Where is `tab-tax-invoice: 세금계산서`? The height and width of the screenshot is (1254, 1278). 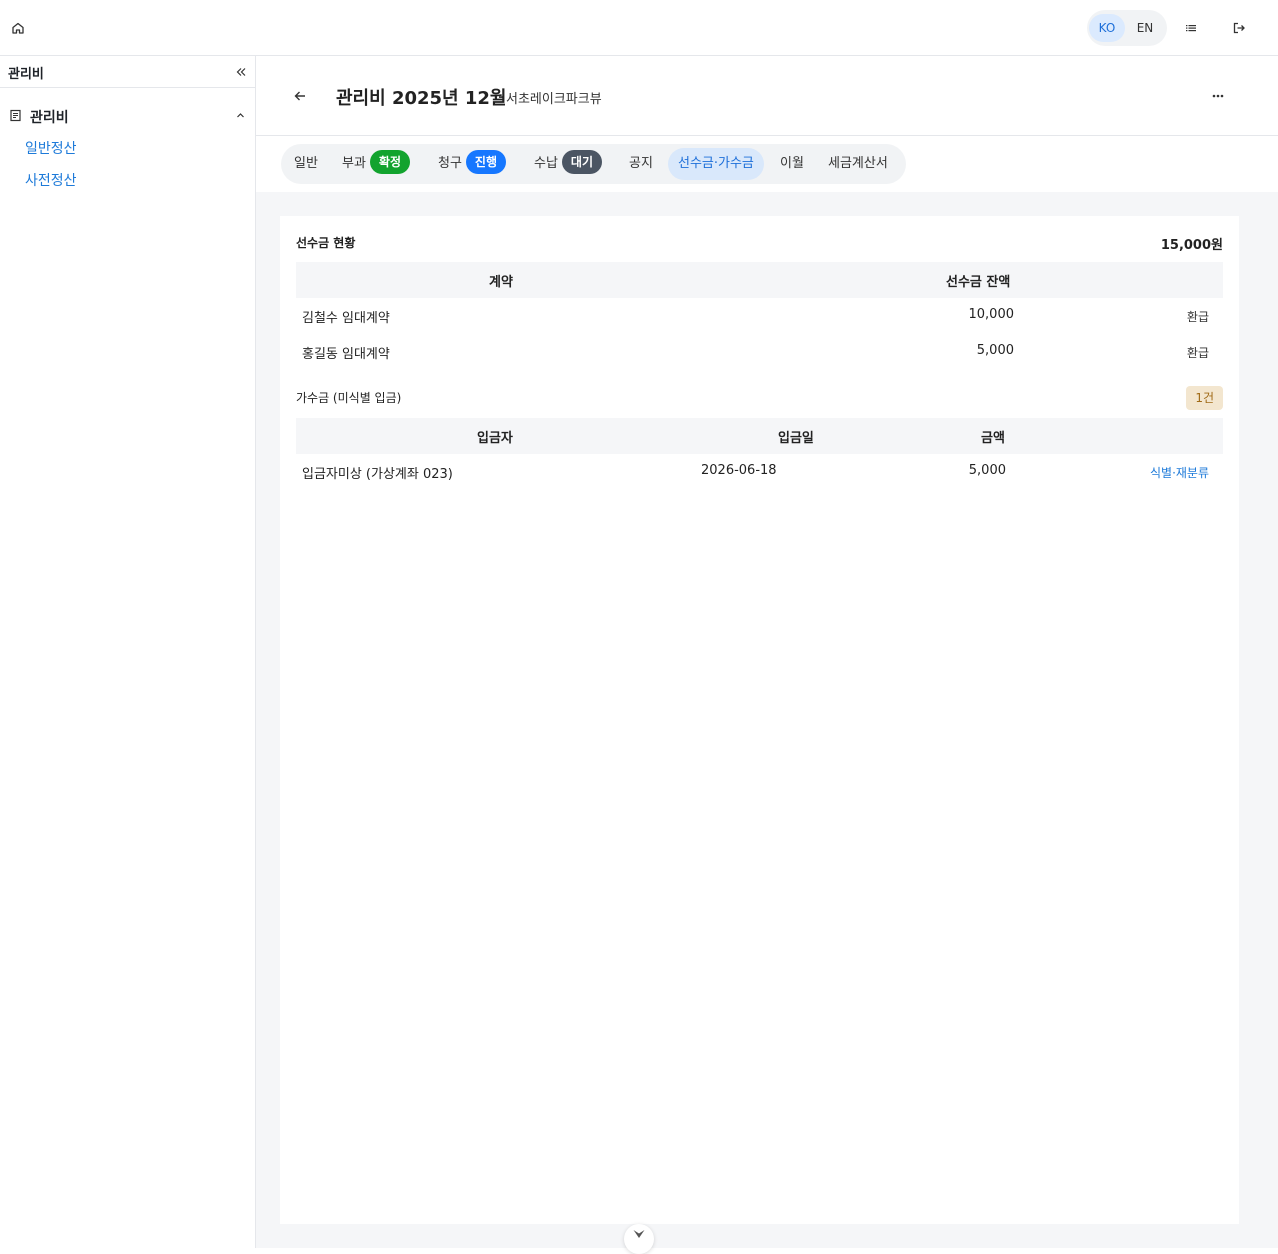
tab-tax-invoice: 세금계산서 is located at coordinates (858, 164).